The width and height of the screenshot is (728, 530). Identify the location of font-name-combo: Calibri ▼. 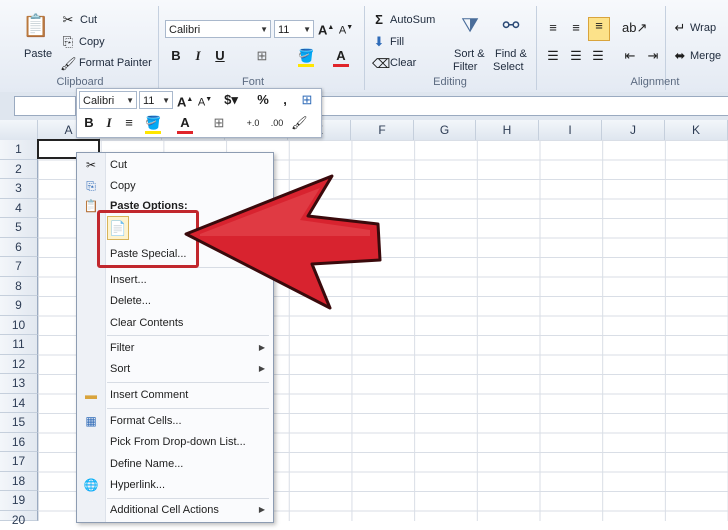
(218, 29).